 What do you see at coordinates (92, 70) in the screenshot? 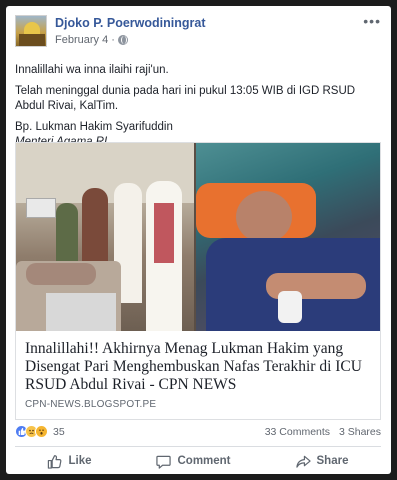
I see `post-paragraph: Innalillahi wa inna ilaihi raji'un.` at bounding box center [92, 70].